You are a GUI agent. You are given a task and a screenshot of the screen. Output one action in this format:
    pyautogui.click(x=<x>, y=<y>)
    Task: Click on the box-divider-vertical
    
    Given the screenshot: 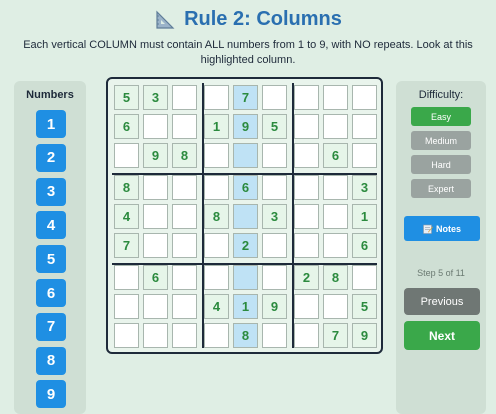 What is the action you would take?
    pyautogui.click(x=292, y=215)
    